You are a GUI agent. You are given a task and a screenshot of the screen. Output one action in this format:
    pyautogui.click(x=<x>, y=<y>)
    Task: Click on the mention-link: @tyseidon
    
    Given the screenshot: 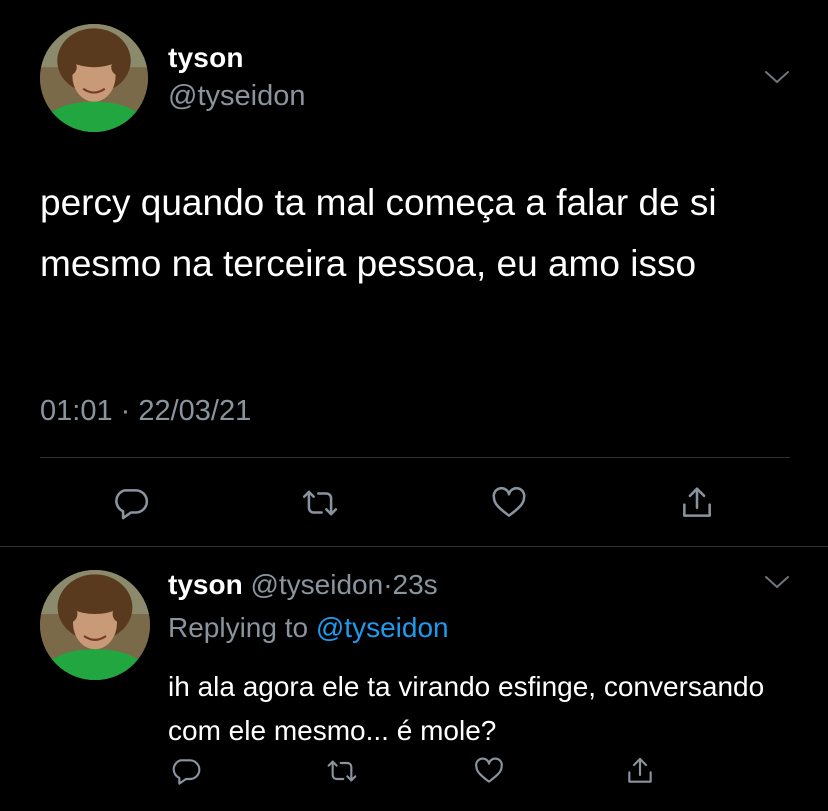 What is the action you would take?
    pyautogui.click(x=382, y=627)
    